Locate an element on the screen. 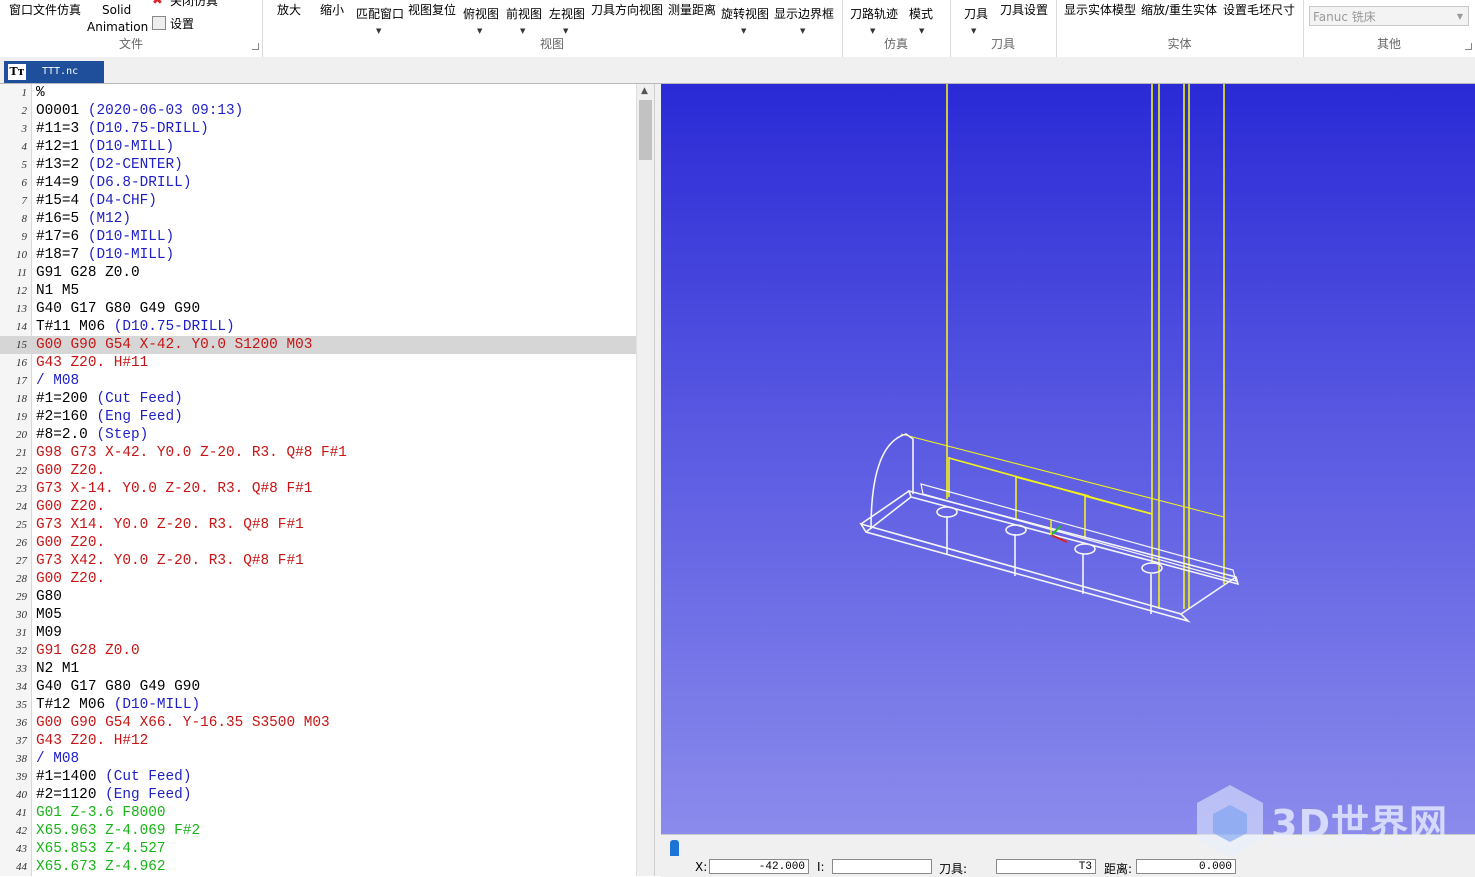 This screenshot has width=1475, height=877. code-line: 12 N1 M5 is located at coordinates (318, 291).